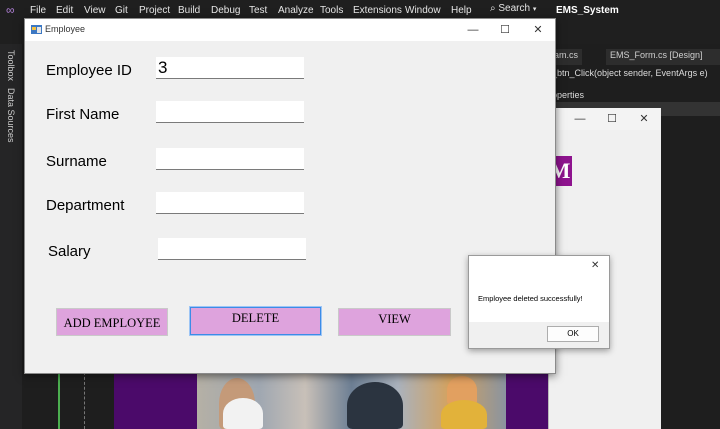 The width and height of the screenshot is (720, 429). What do you see at coordinates (290, 30) in the screenshot?
I see `employee-form-titlebar: Employee — ☐ ✕` at bounding box center [290, 30].